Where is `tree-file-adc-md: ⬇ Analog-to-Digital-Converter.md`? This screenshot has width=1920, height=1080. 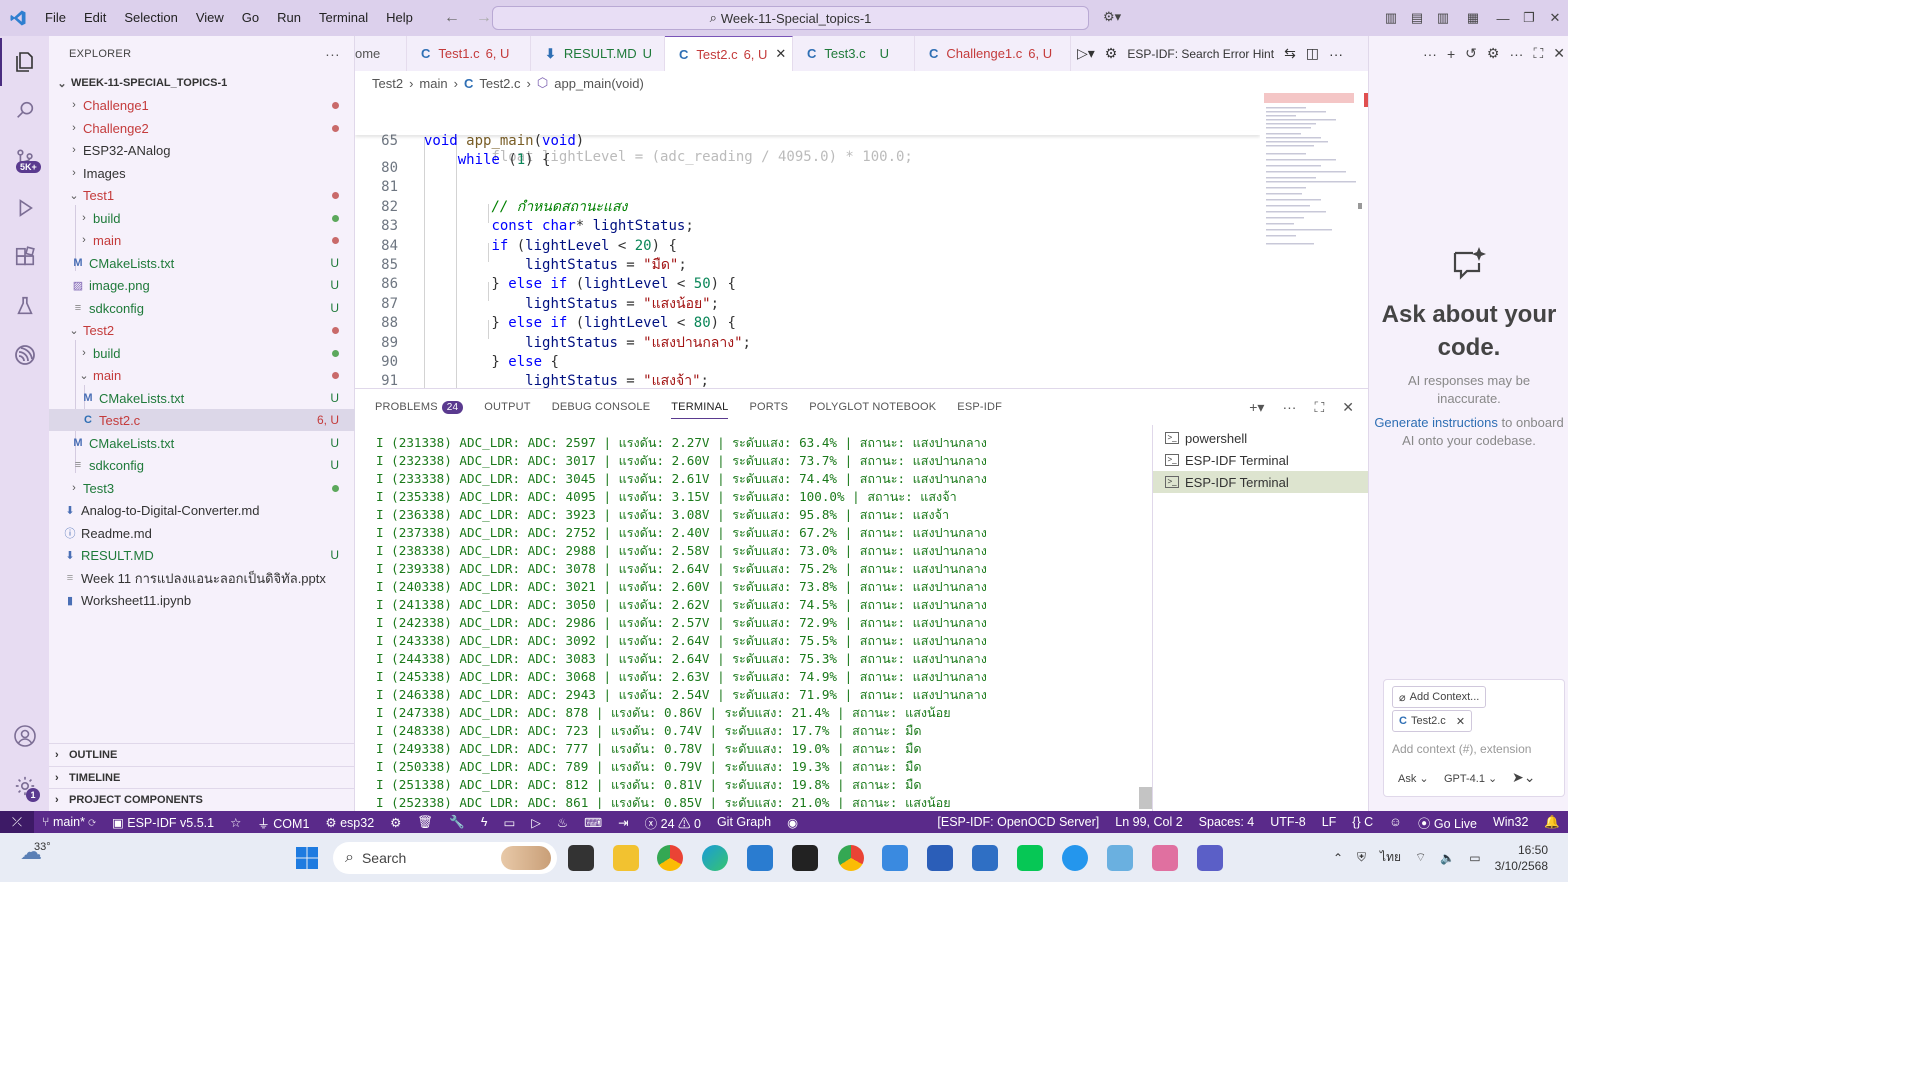
tree-file-adc-md: ⬇ Analog-to-Digital-Converter.md is located at coordinates (202, 510).